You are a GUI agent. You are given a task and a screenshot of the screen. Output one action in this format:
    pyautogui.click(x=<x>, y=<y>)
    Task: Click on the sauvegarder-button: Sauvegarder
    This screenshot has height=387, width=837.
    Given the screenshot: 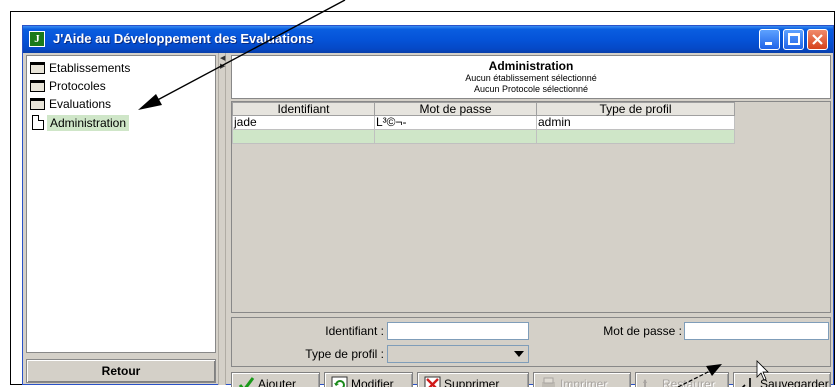 What is the action you would take?
    pyautogui.click(x=782, y=379)
    